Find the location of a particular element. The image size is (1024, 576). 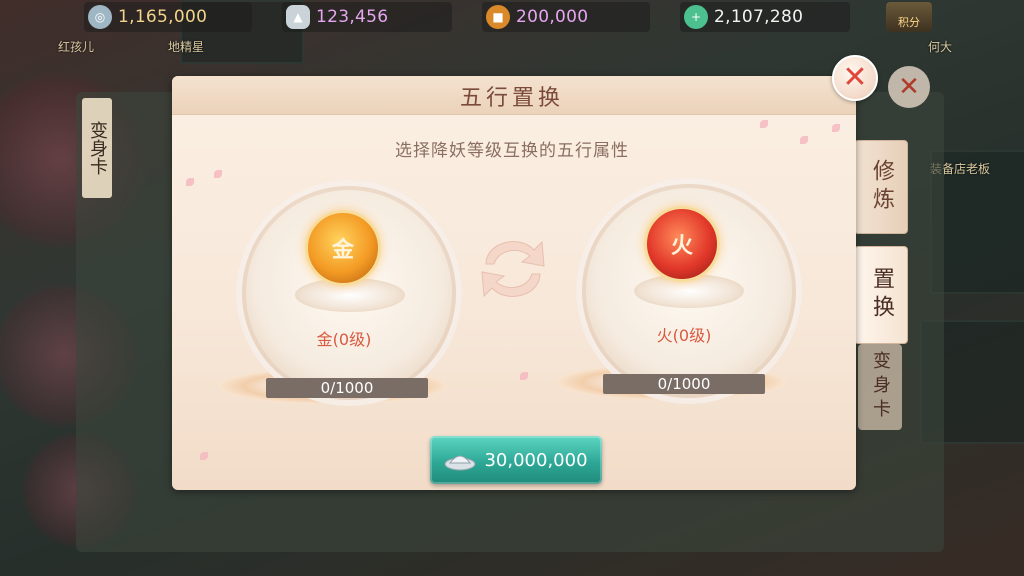

confirm-swap-button: 30,000,000 is located at coordinates (516, 460).